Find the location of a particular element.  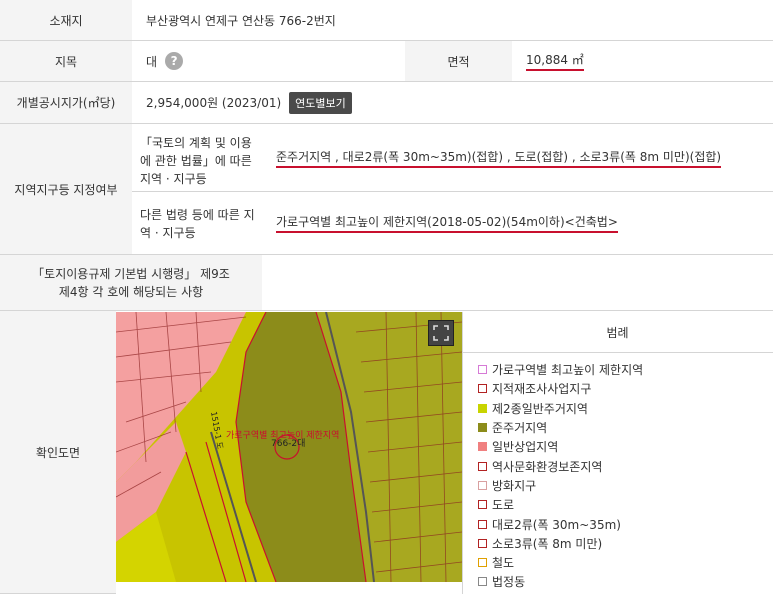

legend-label: 대로2류(폭 30m~35m) is located at coordinates (556, 524).